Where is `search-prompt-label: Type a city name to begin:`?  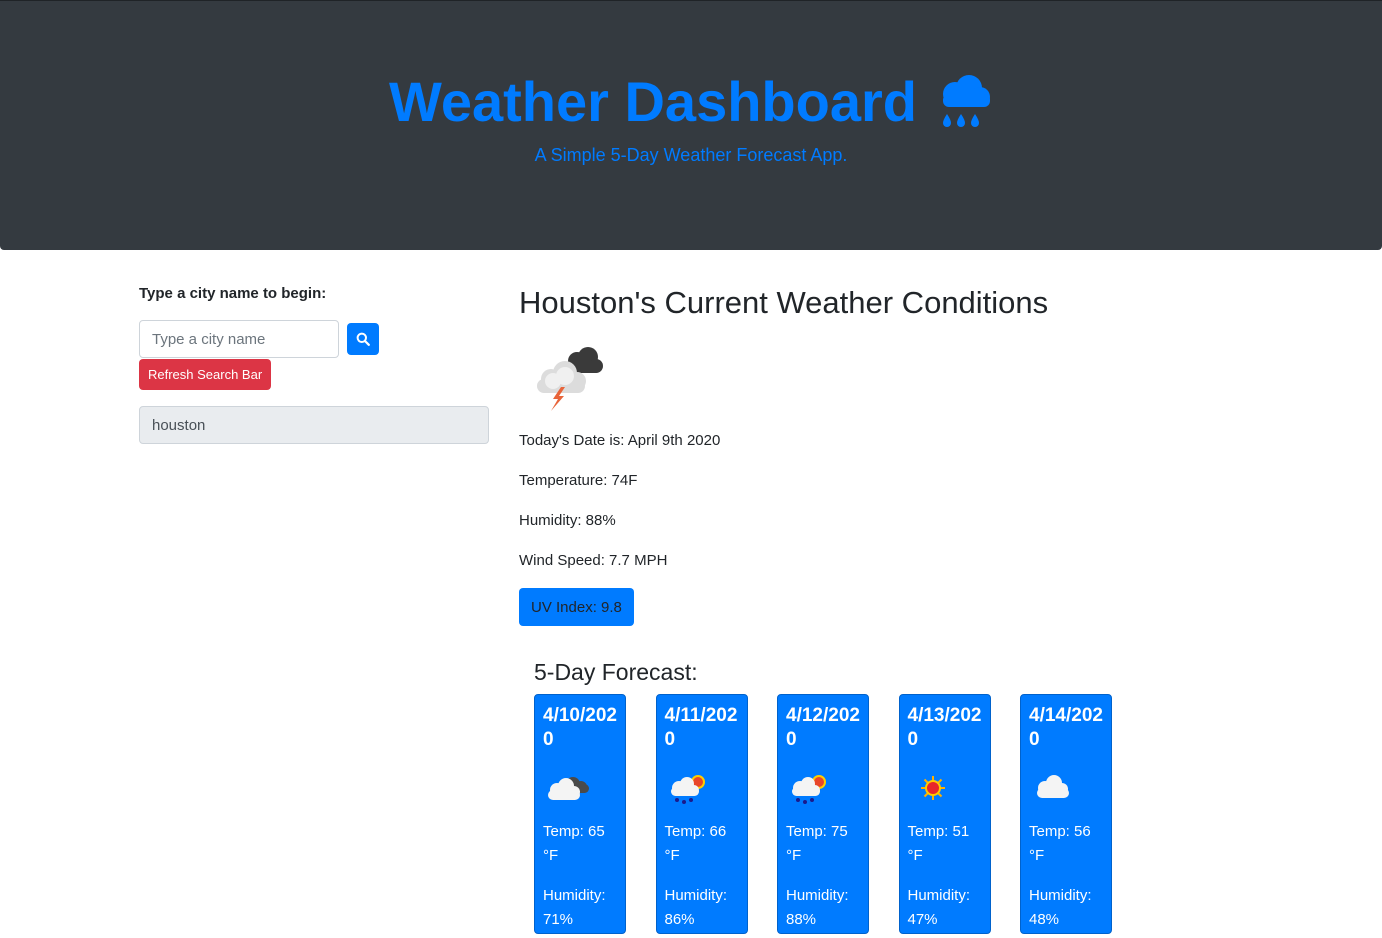 search-prompt-label: Type a city name to begin: is located at coordinates (233, 293).